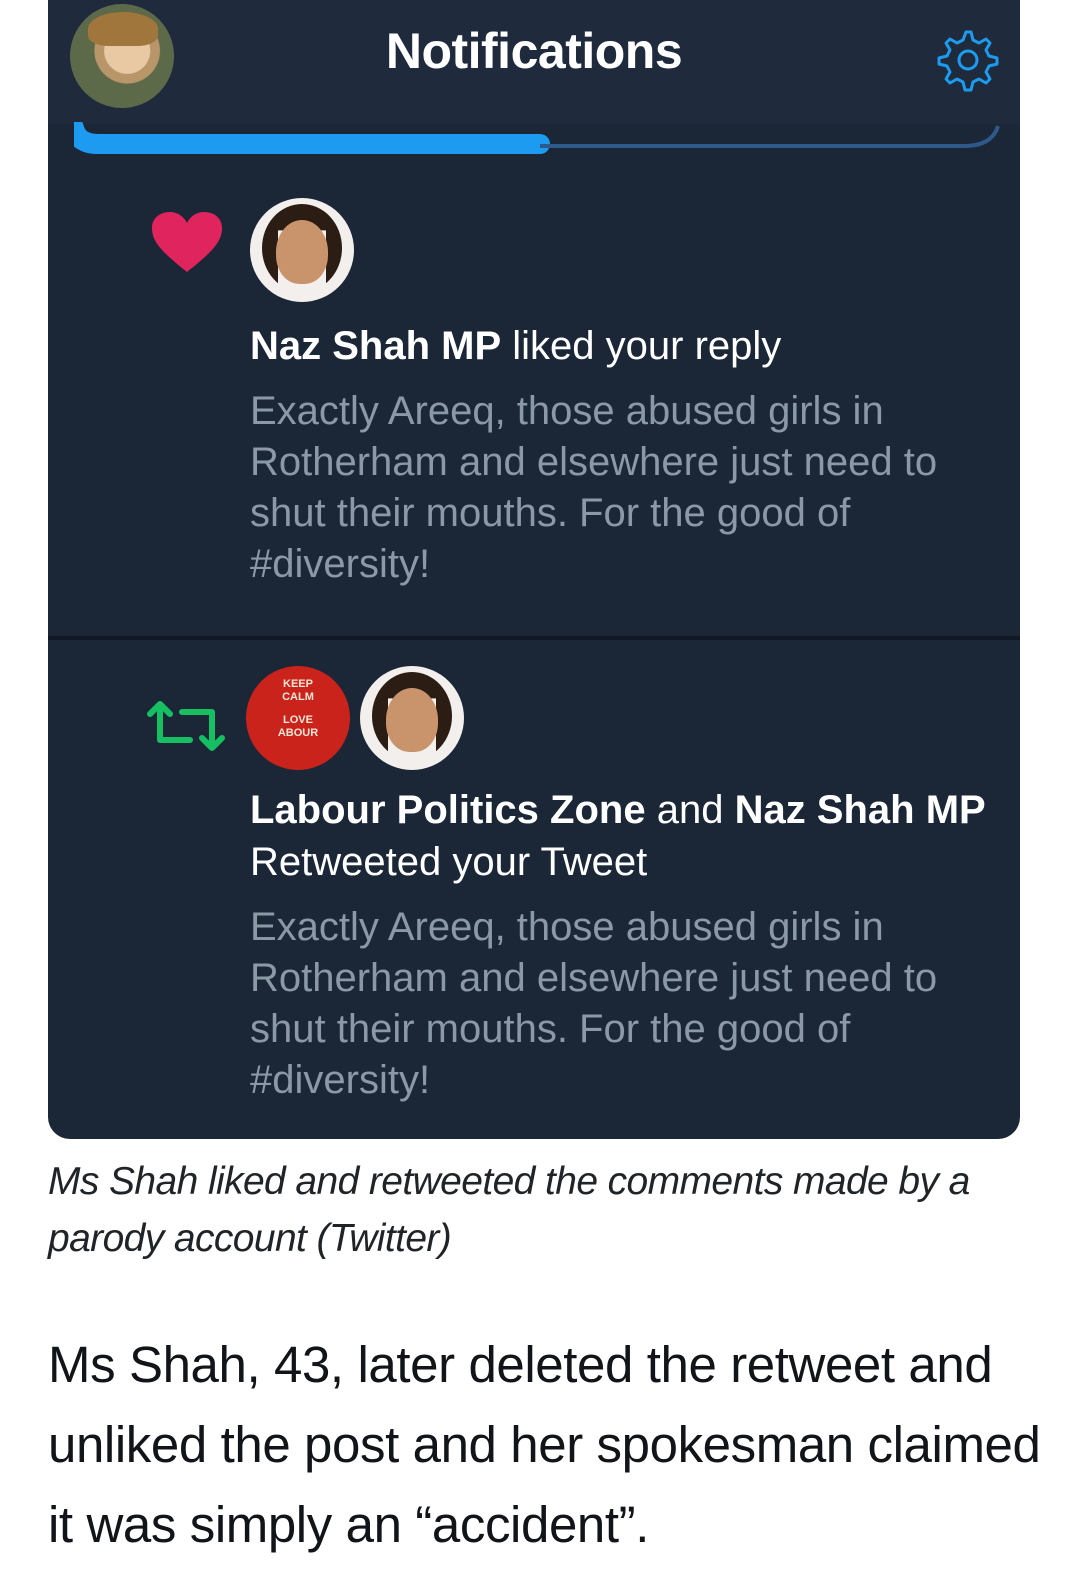 This screenshot has height=1585, width=1080. I want to click on heart-icon, so click(187, 242).